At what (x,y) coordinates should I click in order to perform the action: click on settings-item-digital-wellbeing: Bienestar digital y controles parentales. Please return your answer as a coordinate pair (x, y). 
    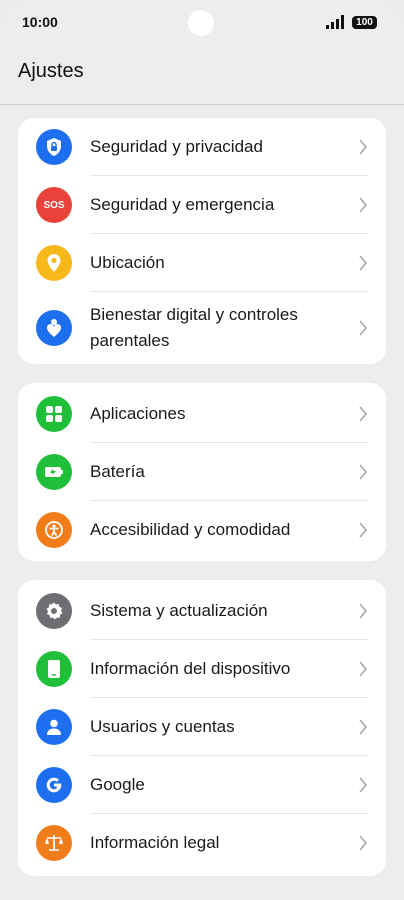
    Looking at the image, I should click on (202, 328).